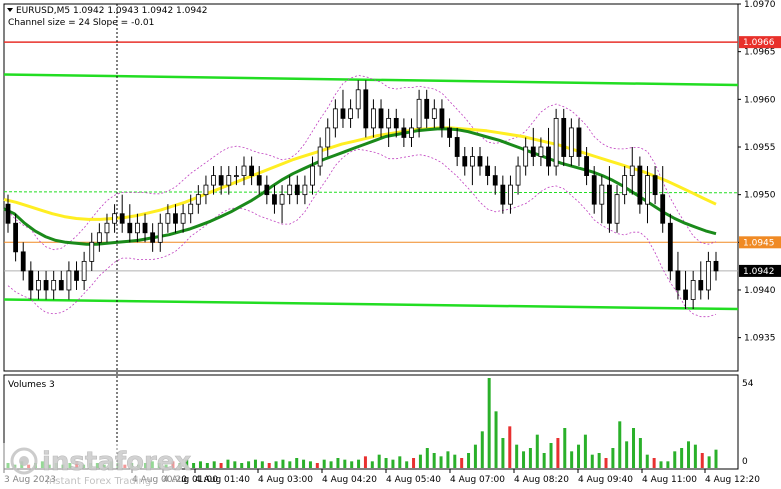  What do you see at coordinates (759, 243) in the screenshot?
I see `price-label-text: 1.0945` at bounding box center [759, 243].